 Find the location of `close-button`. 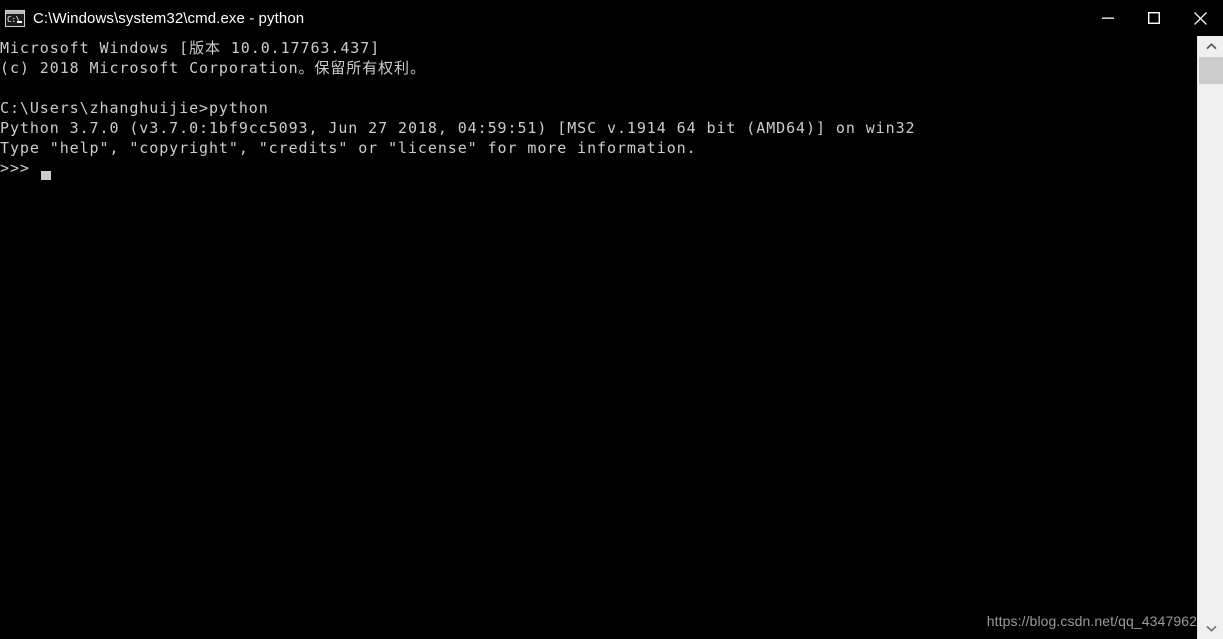

close-button is located at coordinates (1200, 18).